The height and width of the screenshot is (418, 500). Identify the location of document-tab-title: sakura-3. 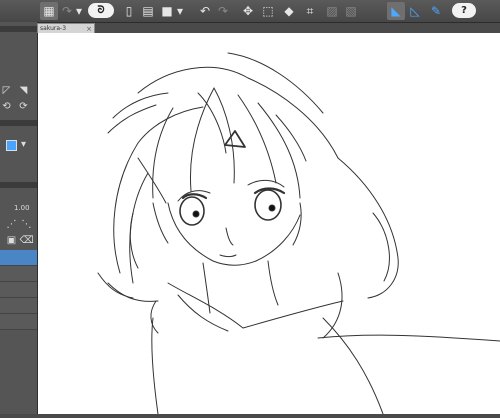
(53, 28).